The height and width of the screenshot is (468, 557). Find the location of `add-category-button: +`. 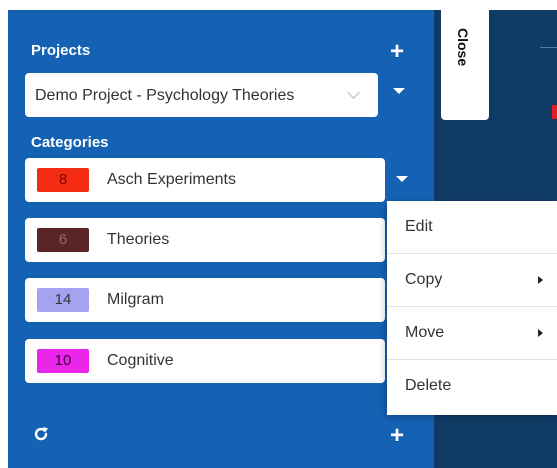

add-category-button: + is located at coordinates (397, 436).